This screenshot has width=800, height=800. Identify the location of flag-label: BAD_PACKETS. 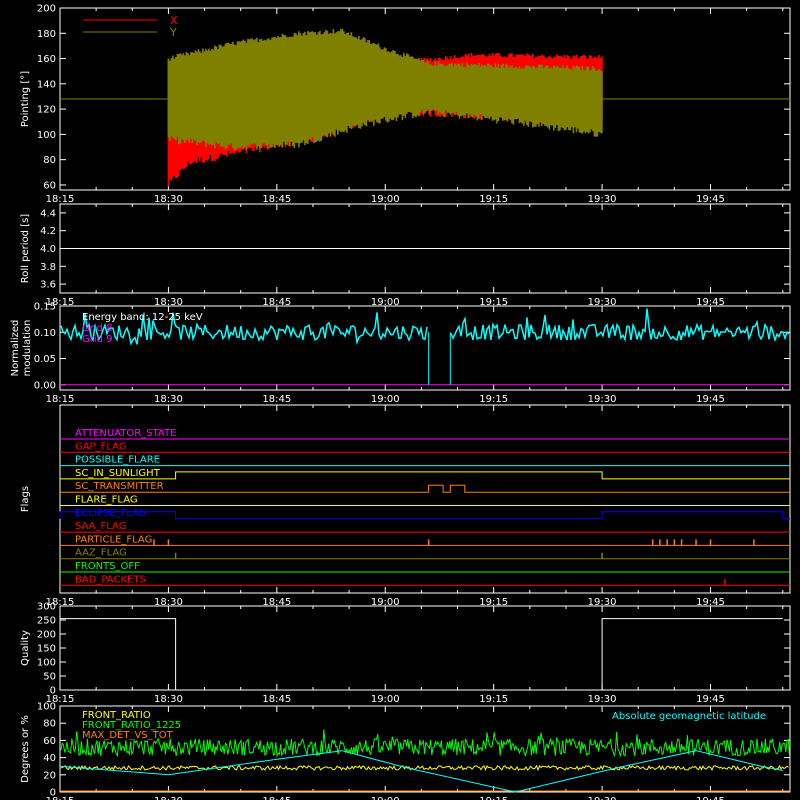
(110, 579).